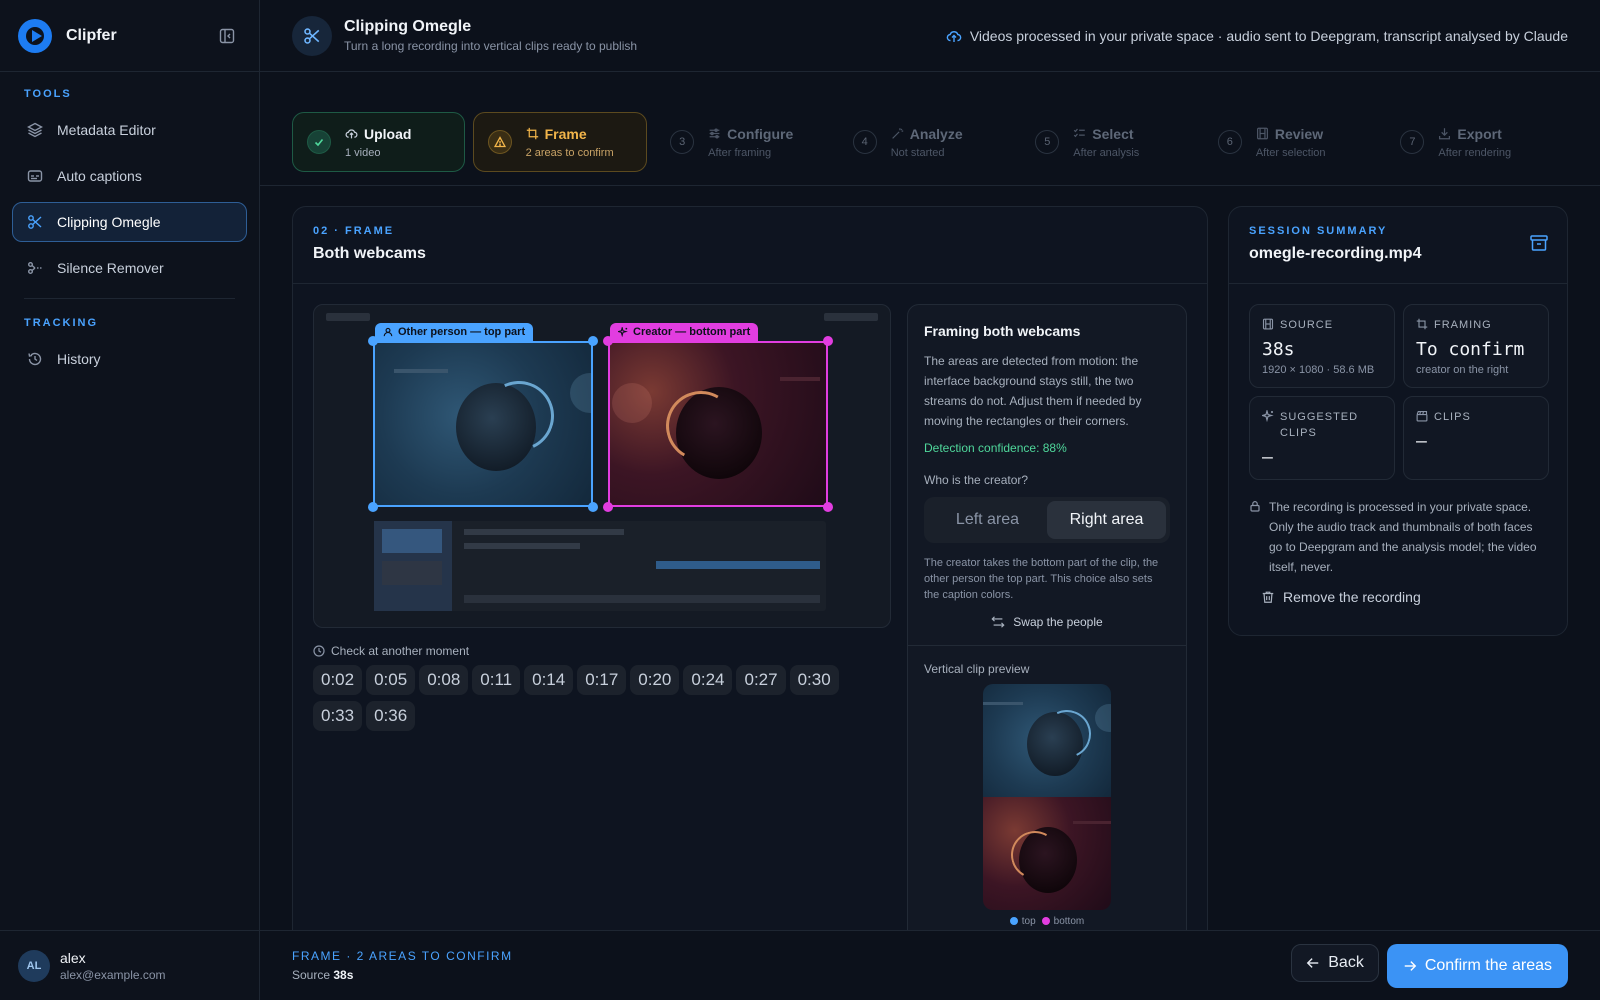  Describe the element at coordinates (354, 231) in the screenshot. I see `frame-eyebrow: 02 · FRAME` at that location.